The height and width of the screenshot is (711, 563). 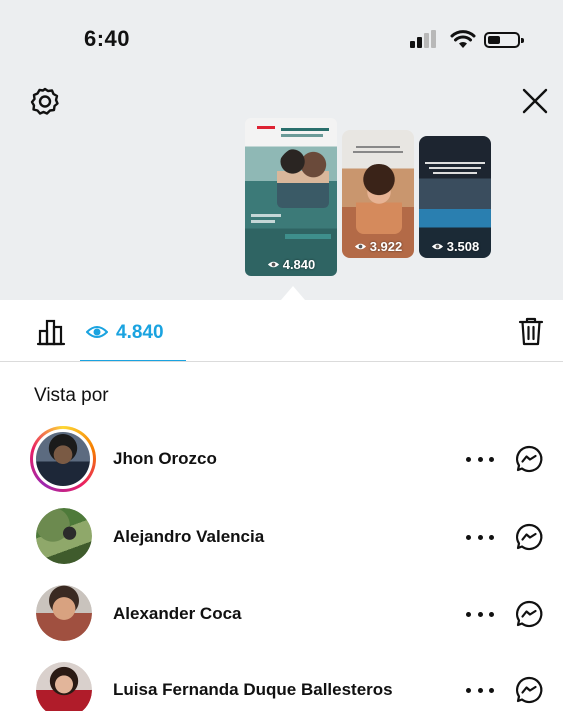 I want to click on viewer-name: Alexander Coca, so click(x=177, y=613).